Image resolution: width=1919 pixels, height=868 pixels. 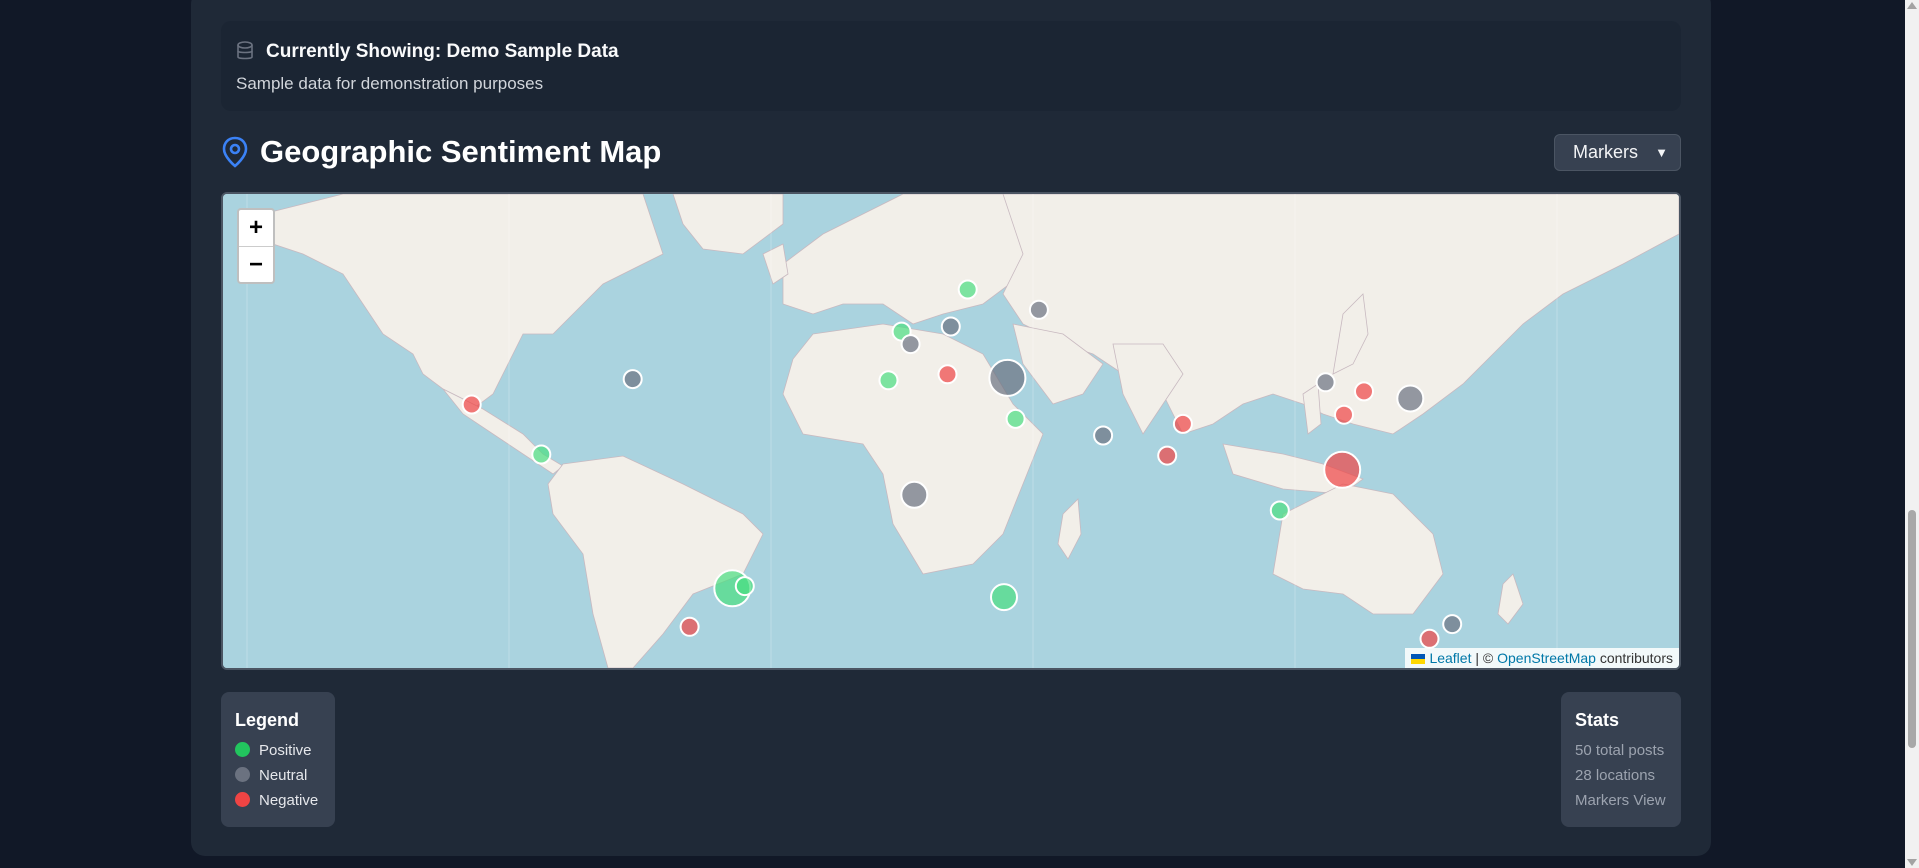 I want to click on attribution-suffix: contributors, so click(x=1634, y=658).